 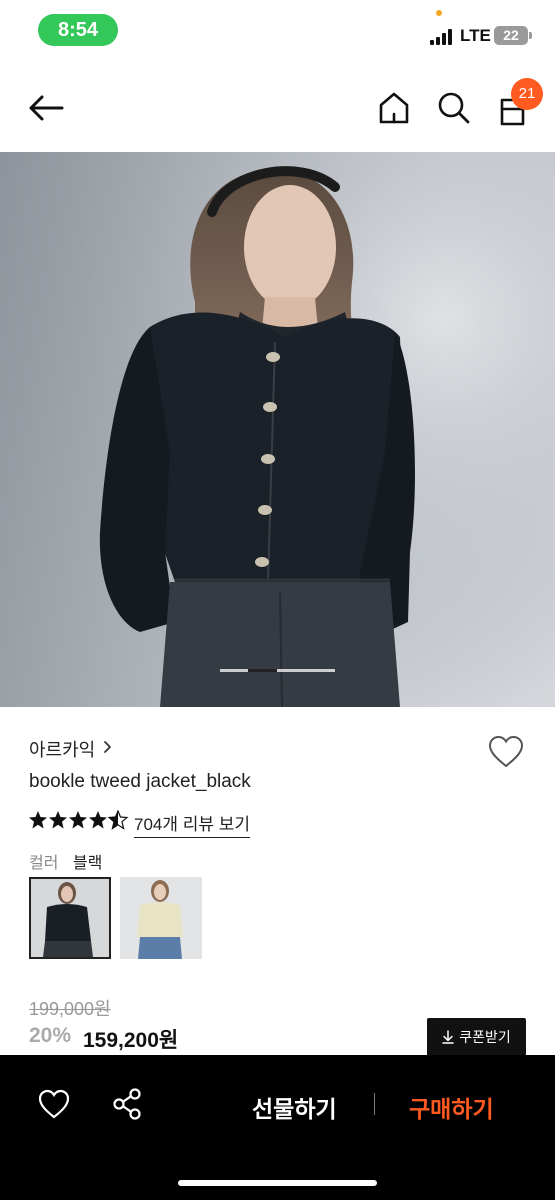 What do you see at coordinates (140, 781) in the screenshot?
I see `product-name: bookle tweed jacket_black` at bounding box center [140, 781].